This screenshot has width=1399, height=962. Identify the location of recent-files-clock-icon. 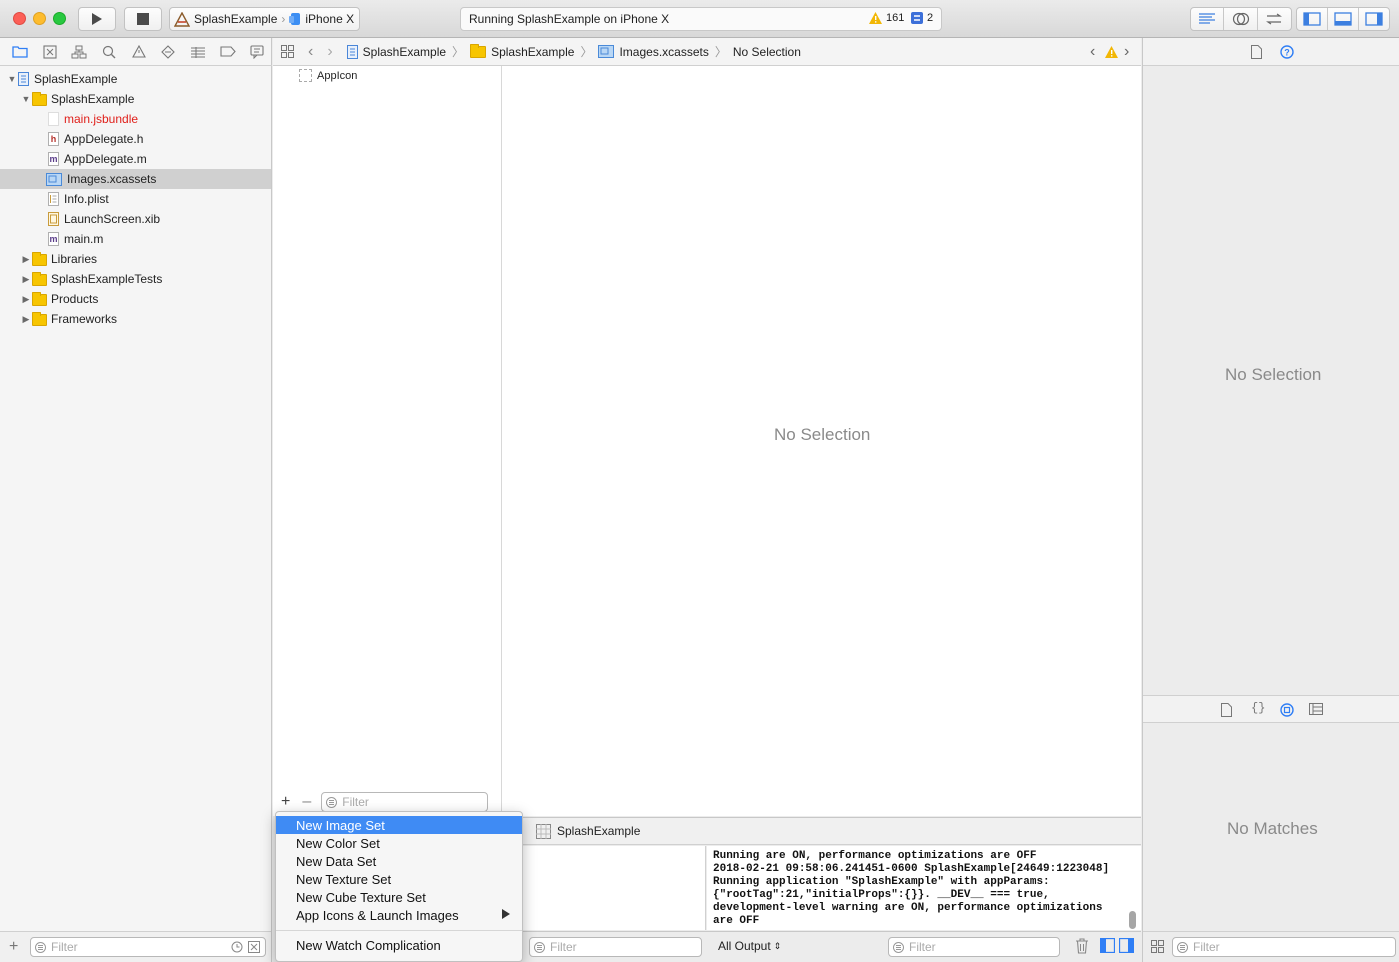
(237, 947).